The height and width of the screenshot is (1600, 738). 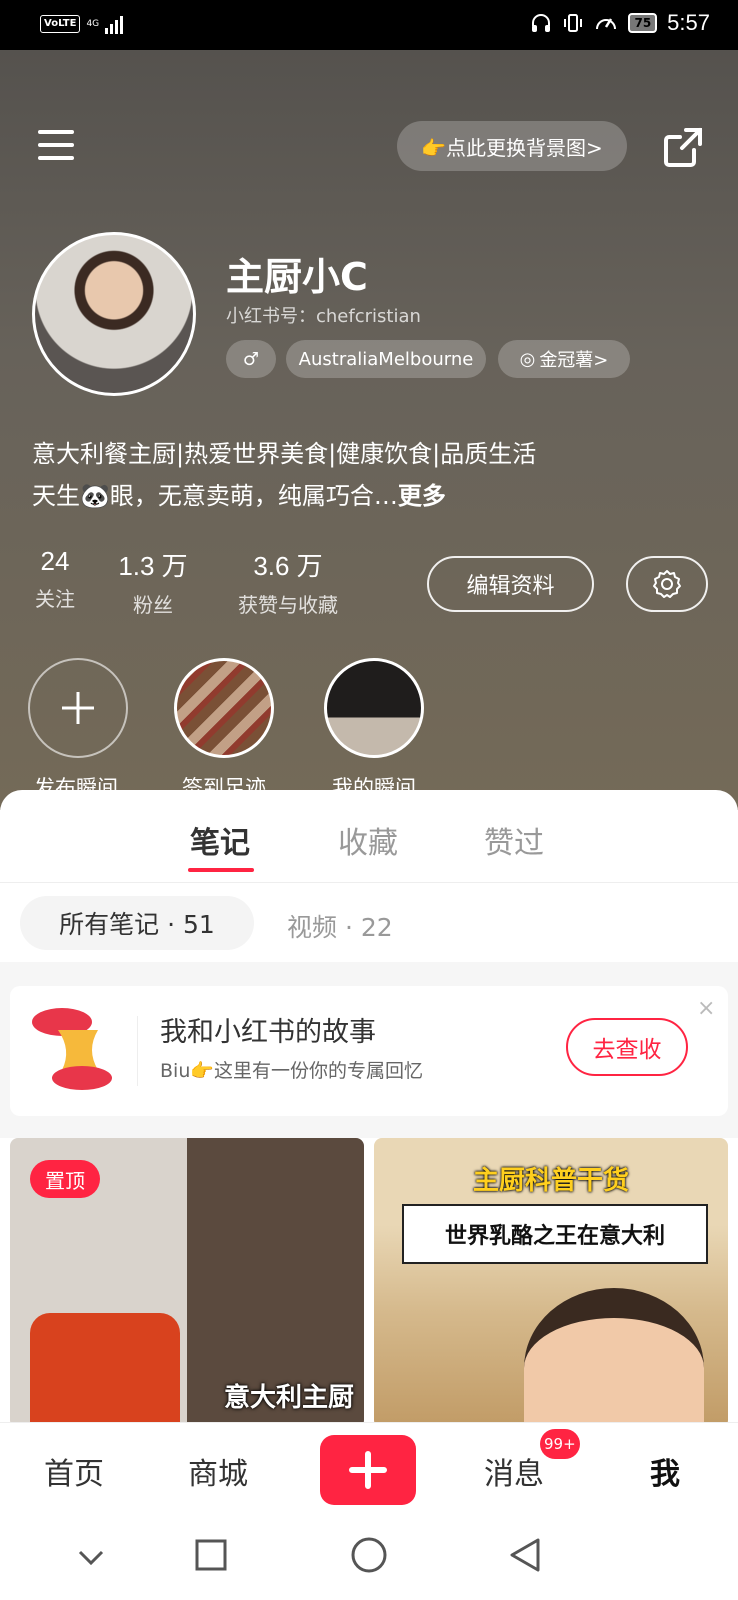 What do you see at coordinates (72, 1049) in the screenshot?
I see `hourglass-icon` at bounding box center [72, 1049].